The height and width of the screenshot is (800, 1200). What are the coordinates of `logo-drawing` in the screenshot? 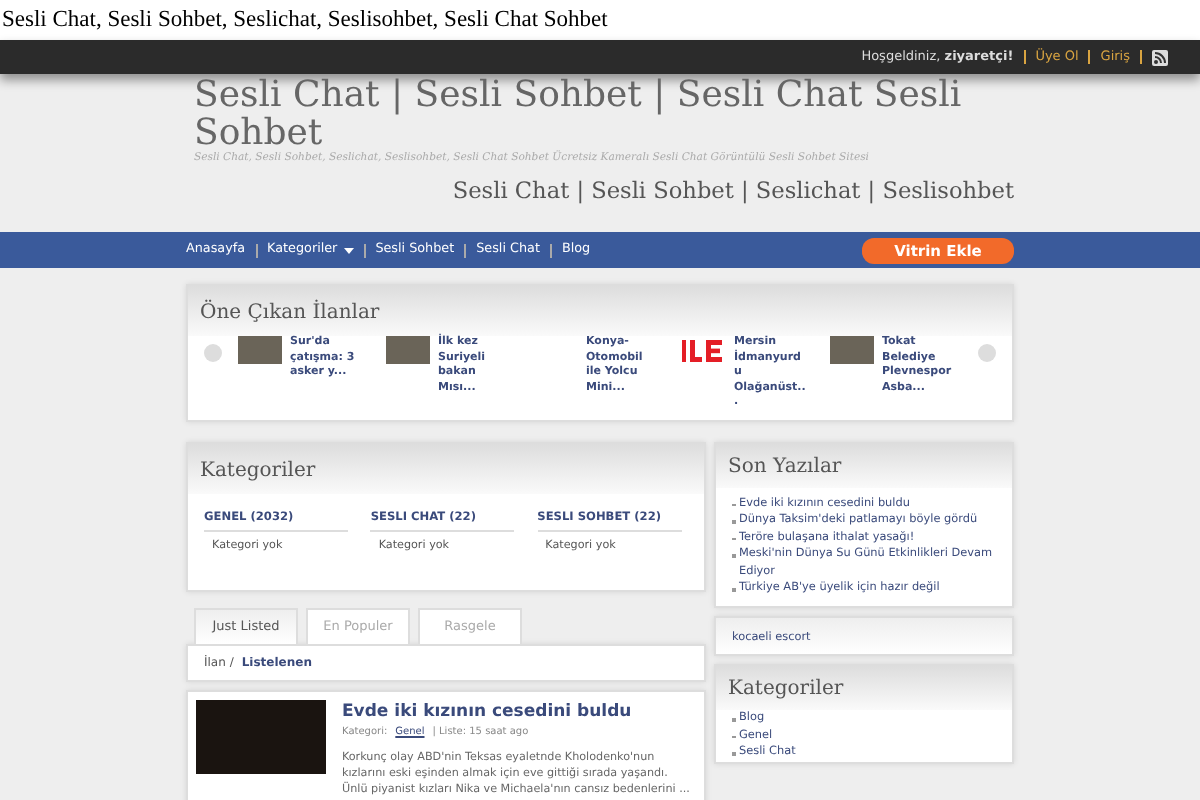 It's located at (704, 350).